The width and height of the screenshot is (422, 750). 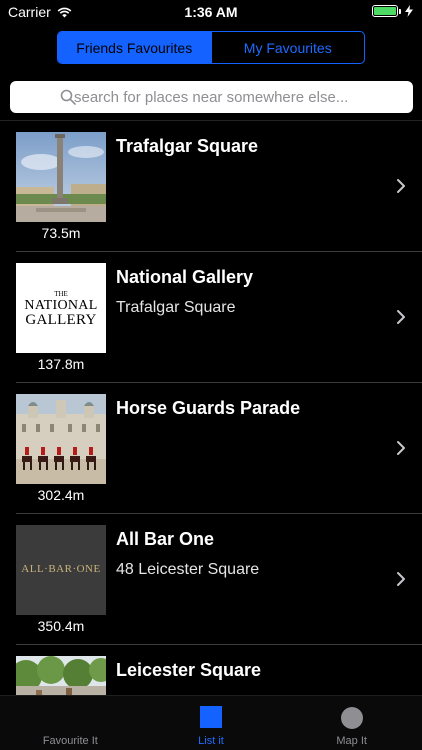 What do you see at coordinates (287, 47) in the screenshot?
I see `segment-my-favourites: My Favourites` at bounding box center [287, 47].